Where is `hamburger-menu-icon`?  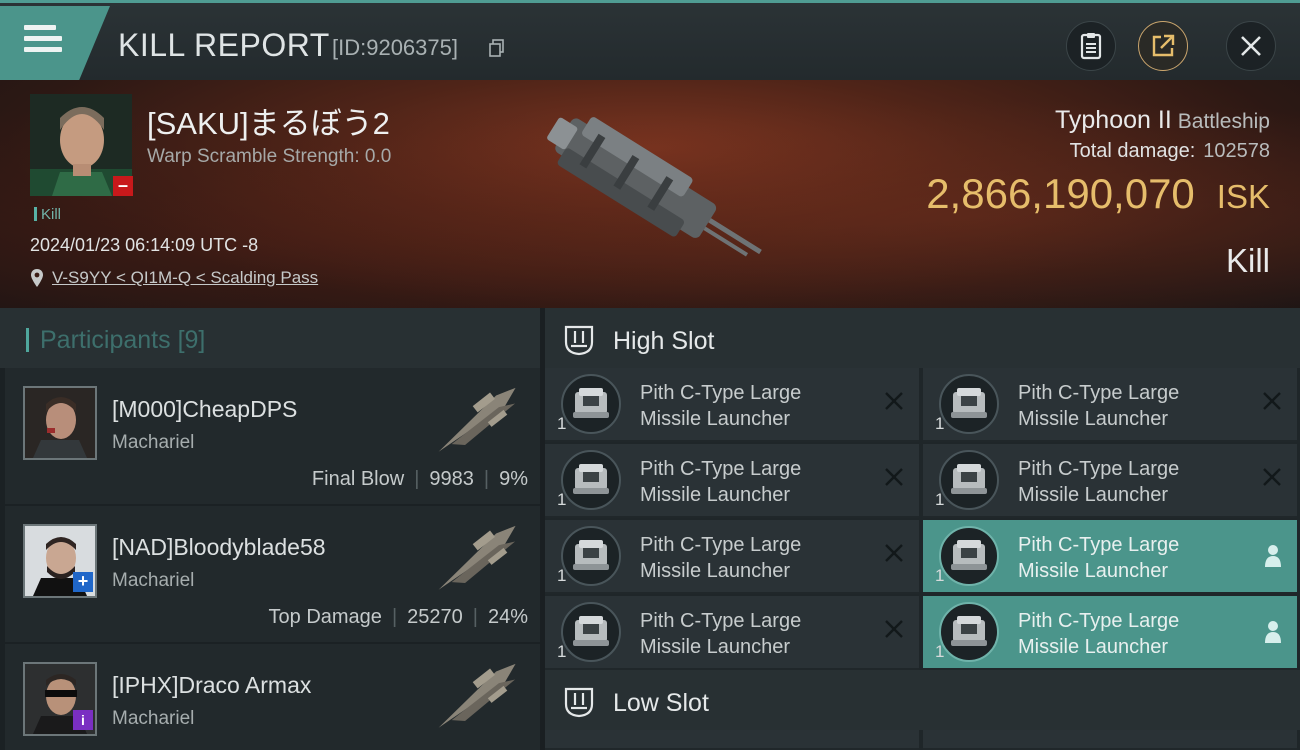 hamburger-menu-icon is located at coordinates (43, 40).